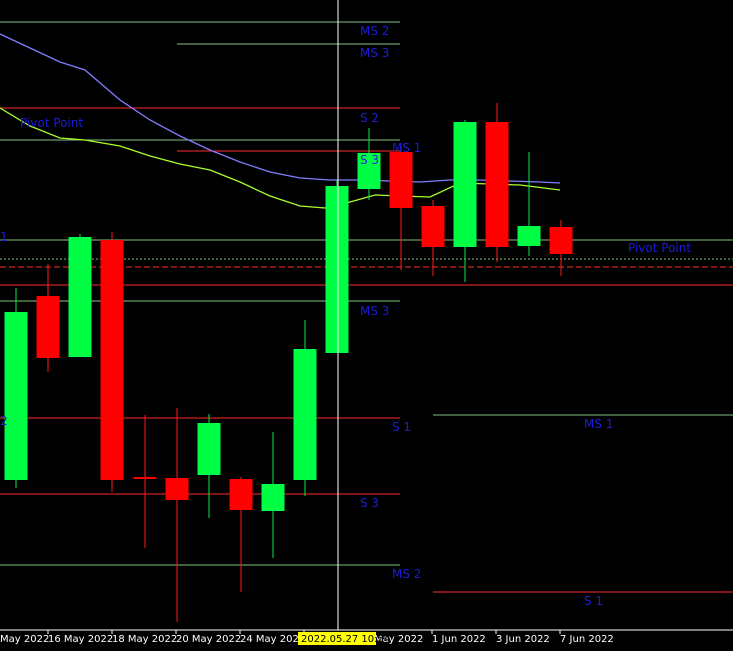 The height and width of the screenshot is (651, 733). I want to click on level-label-pivot-left: Pivot Point, so click(51, 123).